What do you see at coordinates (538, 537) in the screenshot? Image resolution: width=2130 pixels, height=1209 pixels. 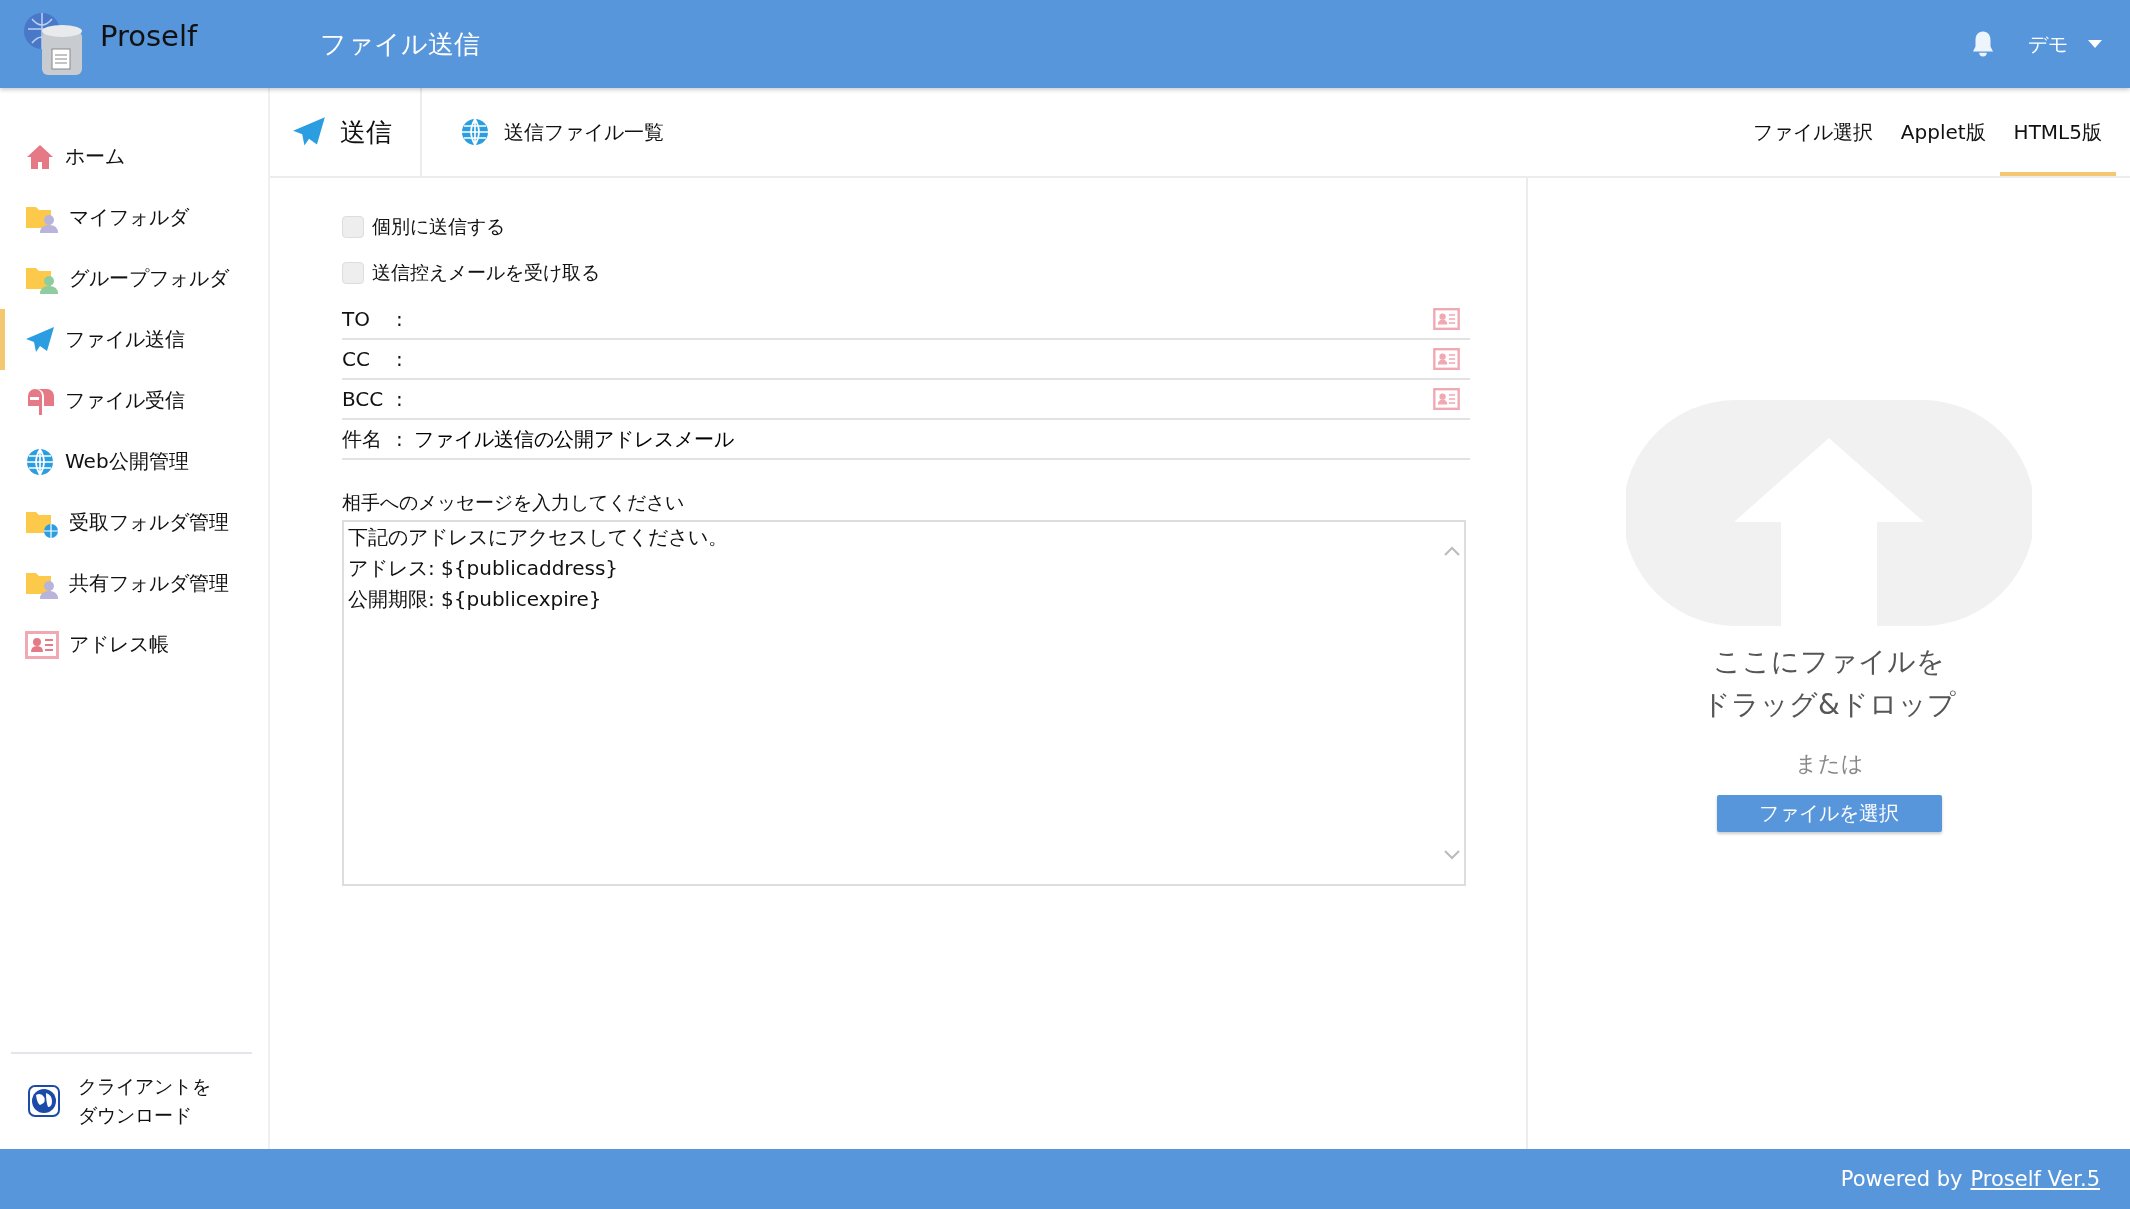 I see `message-line: 下記のアドレスにアクセスしてください。` at bounding box center [538, 537].